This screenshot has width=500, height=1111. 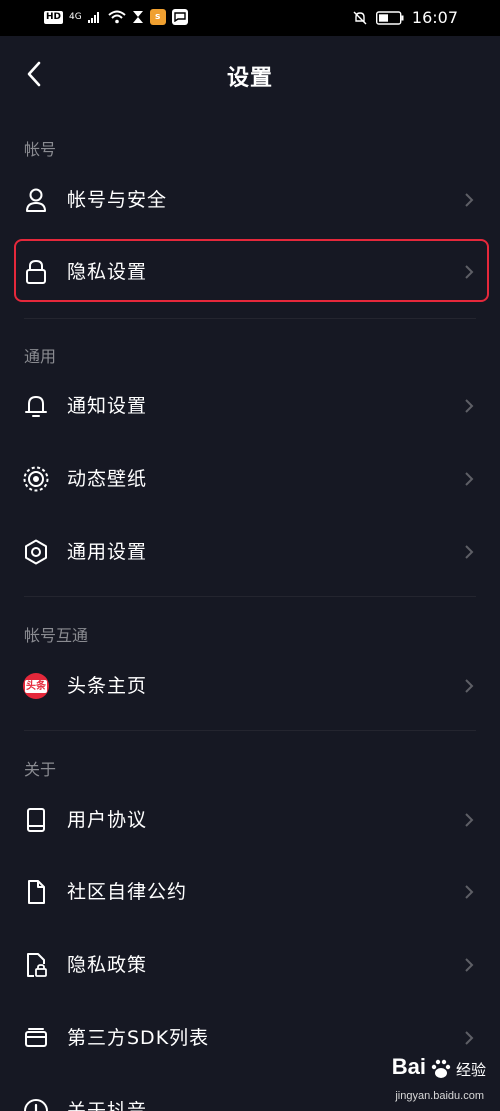 I want to click on row-label: 通用设置, so click(x=107, y=552).